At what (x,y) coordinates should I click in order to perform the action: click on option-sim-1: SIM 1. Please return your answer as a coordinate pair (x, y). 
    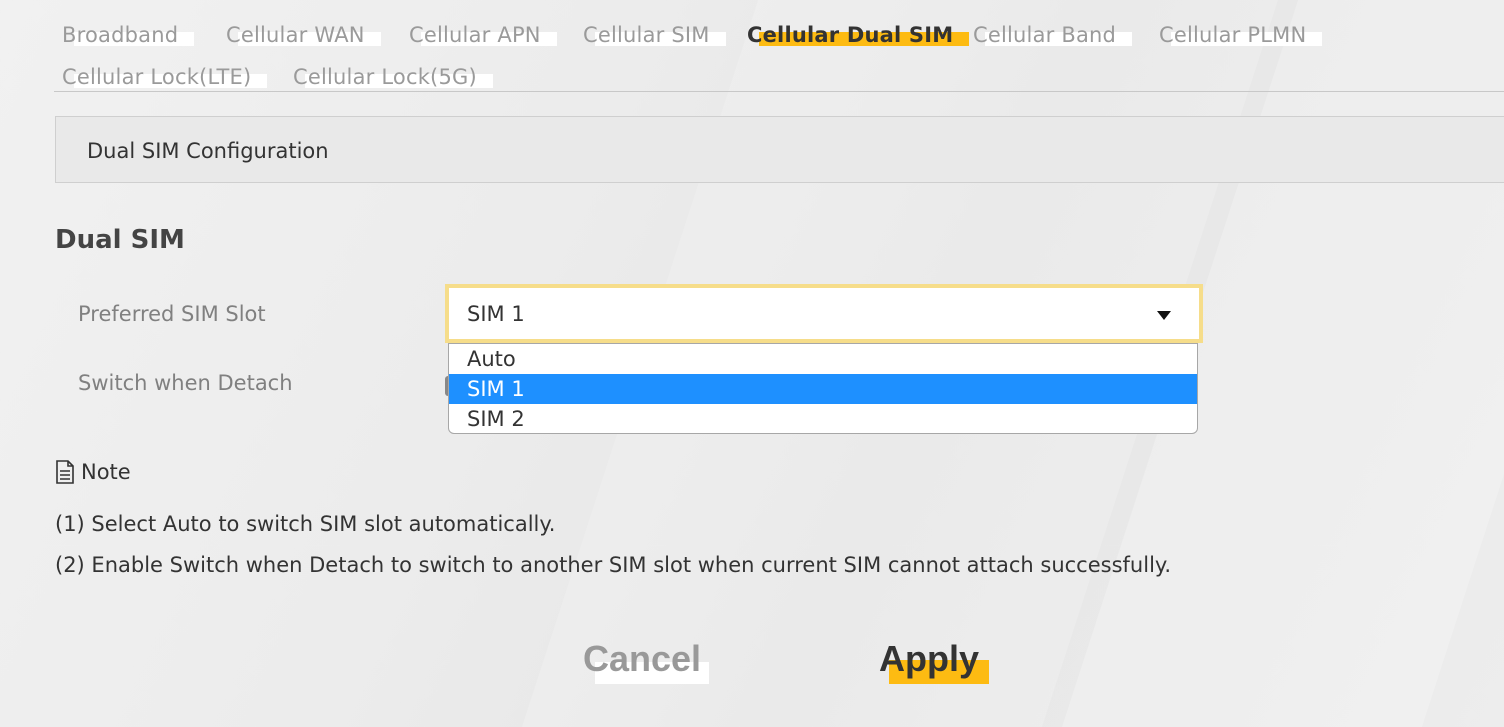
    Looking at the image, I should click on (823, 389).